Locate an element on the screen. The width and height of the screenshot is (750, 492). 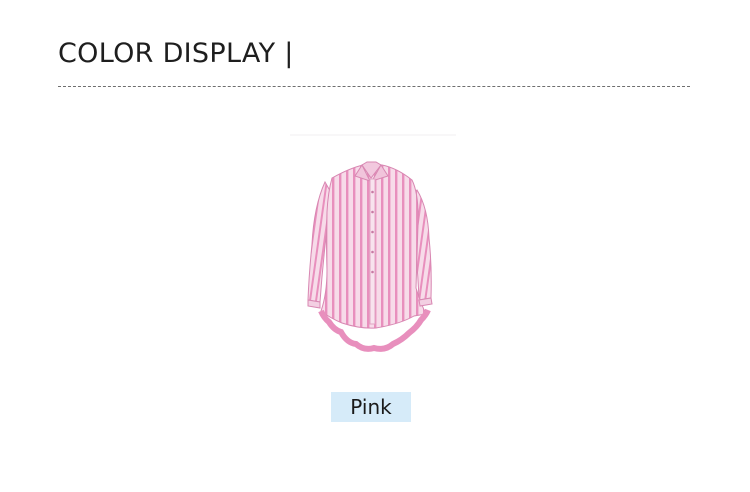
pink-striped-shirt-icon is located at coordinates (373, 243).